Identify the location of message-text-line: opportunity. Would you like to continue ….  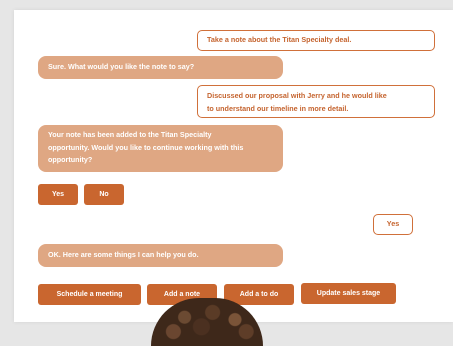
(146, 147).